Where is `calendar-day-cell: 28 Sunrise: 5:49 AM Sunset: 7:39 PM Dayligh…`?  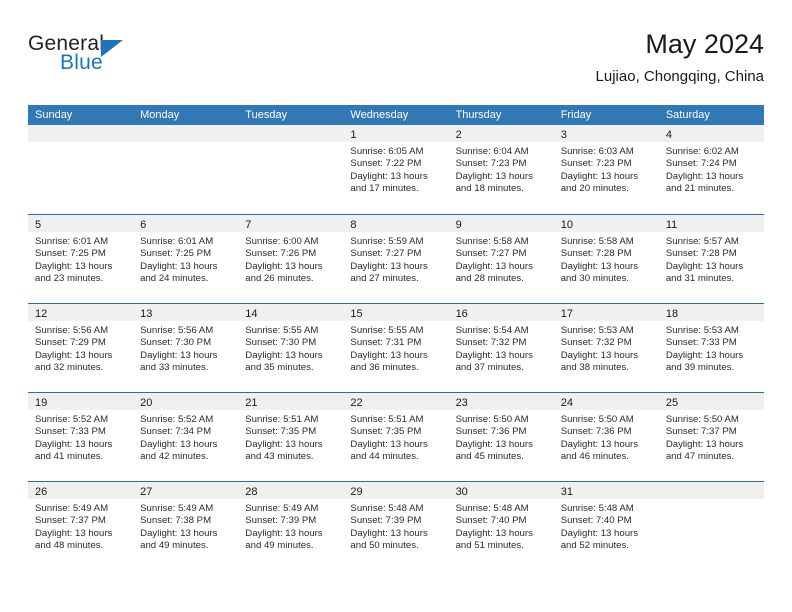
calendar-day-cell: 28 Sunrise: 5:49 AM Sunset: 7:39 PM Dayligh… is located at coordinates (291, 526).